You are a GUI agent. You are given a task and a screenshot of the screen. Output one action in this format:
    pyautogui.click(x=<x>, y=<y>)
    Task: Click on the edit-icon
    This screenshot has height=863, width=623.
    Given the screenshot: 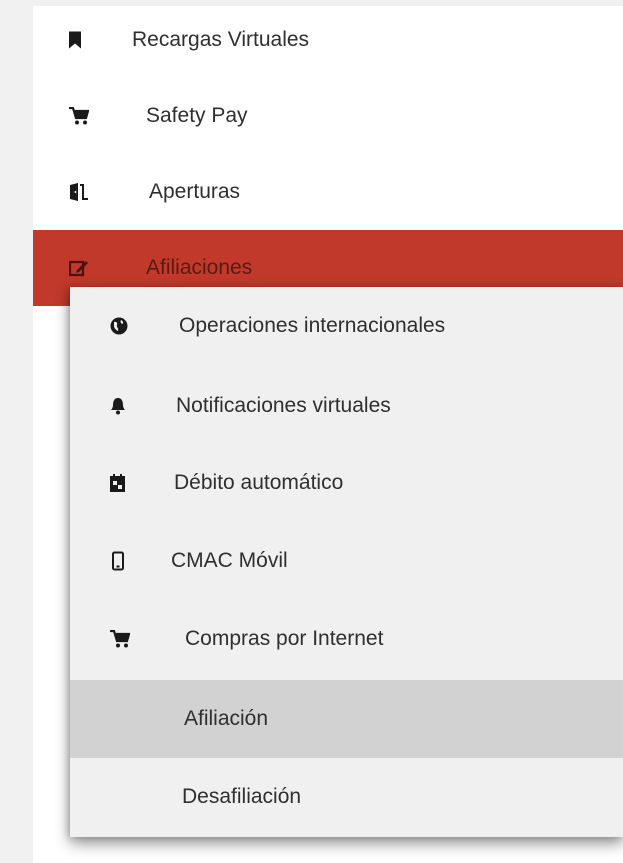 What is the action you would take?
    pyautogui.click(x=79, y=268)
    